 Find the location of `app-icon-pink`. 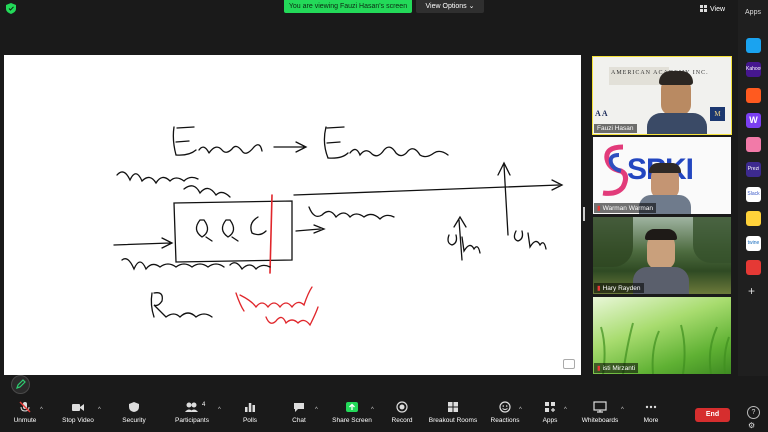

app-icon-pink is located at coordinates (753, 144).